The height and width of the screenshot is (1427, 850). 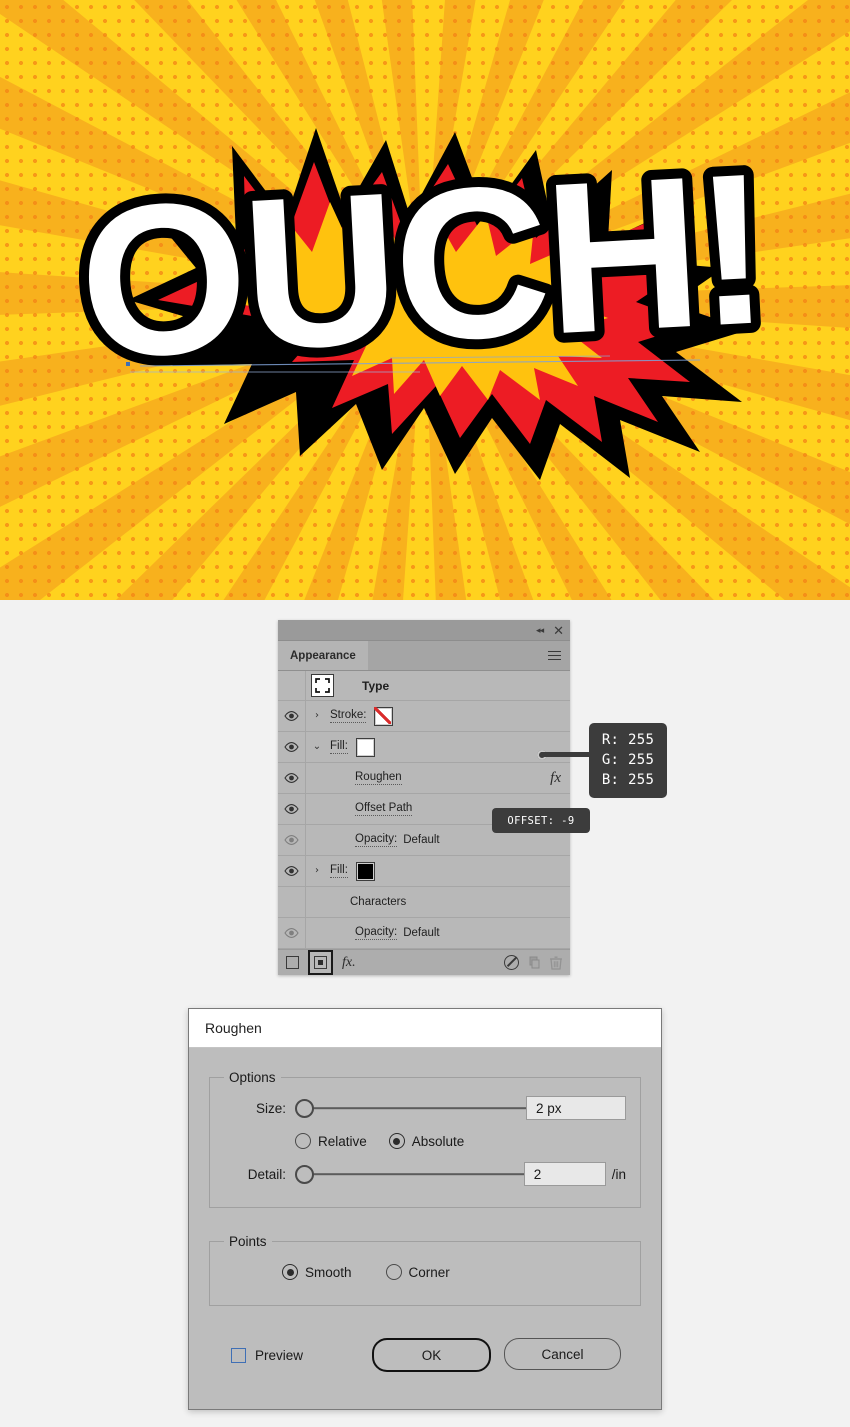 I want to click on preview-checkbox: Preview, so click(x=267, y=1355).